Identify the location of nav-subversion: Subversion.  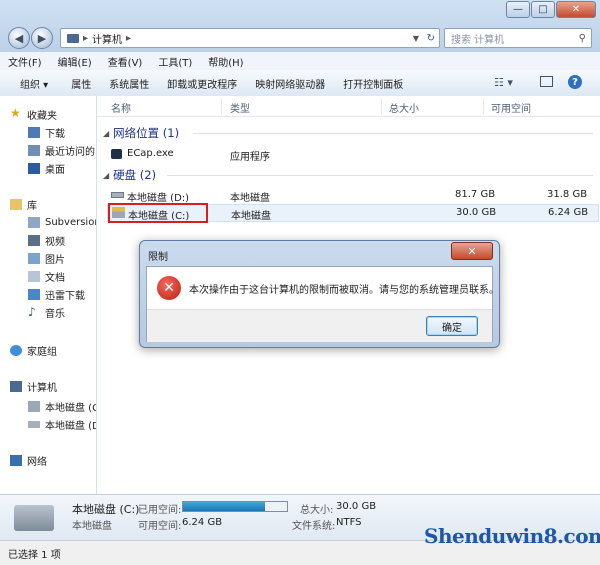
(62, 222).